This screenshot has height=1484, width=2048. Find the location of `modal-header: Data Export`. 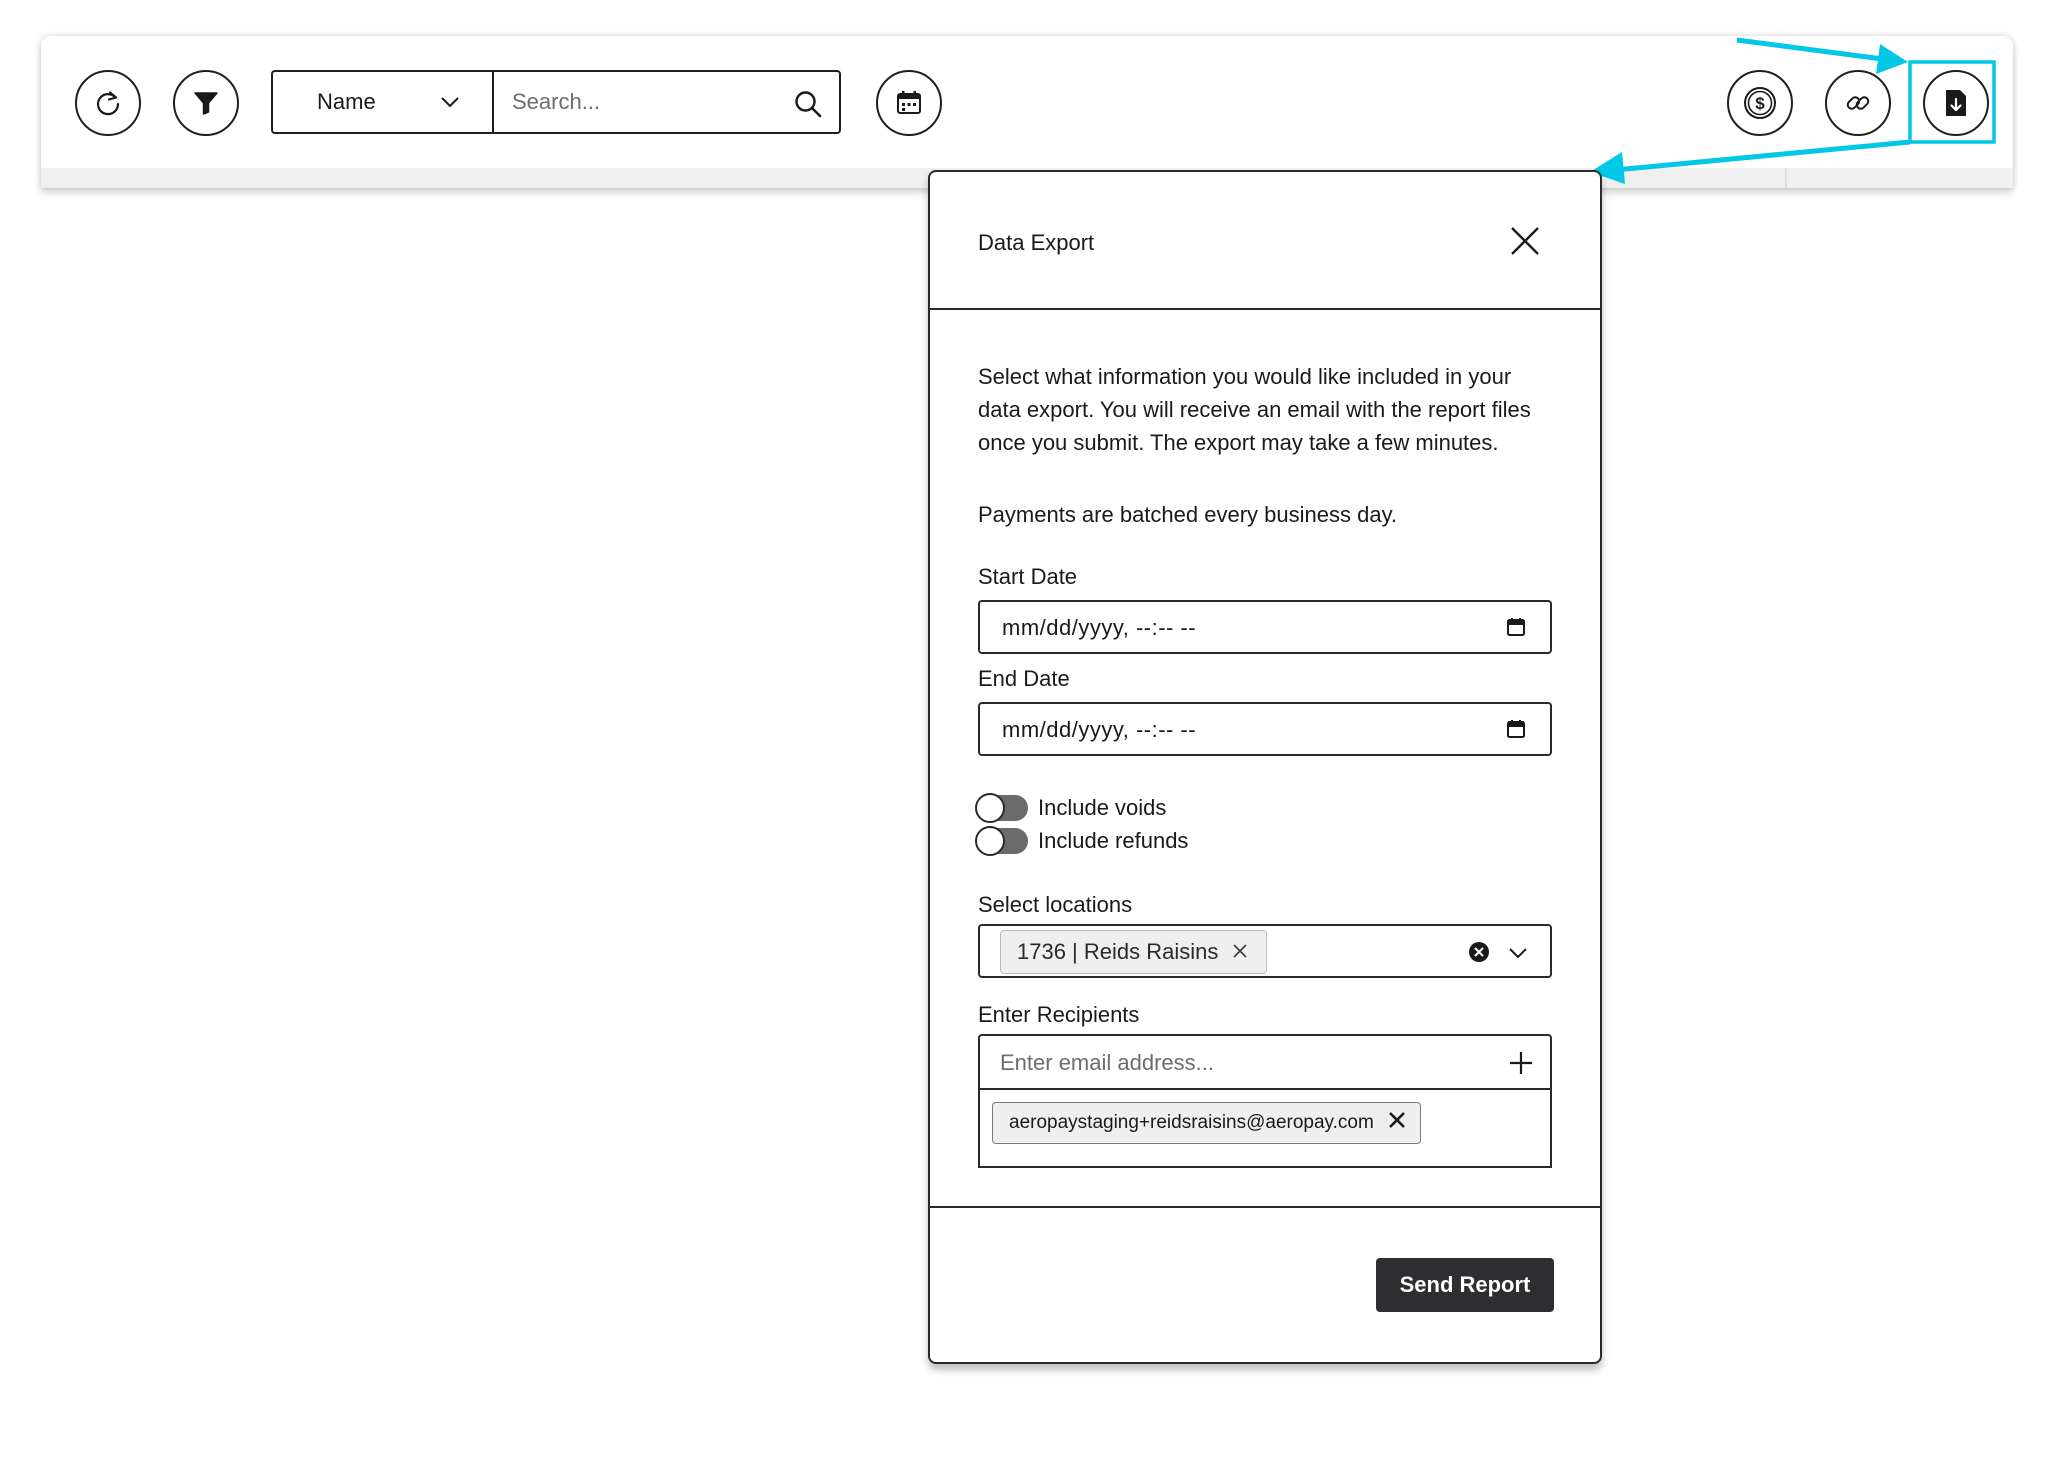

modal-header: Data Export is located at coordinates (1265, 241).